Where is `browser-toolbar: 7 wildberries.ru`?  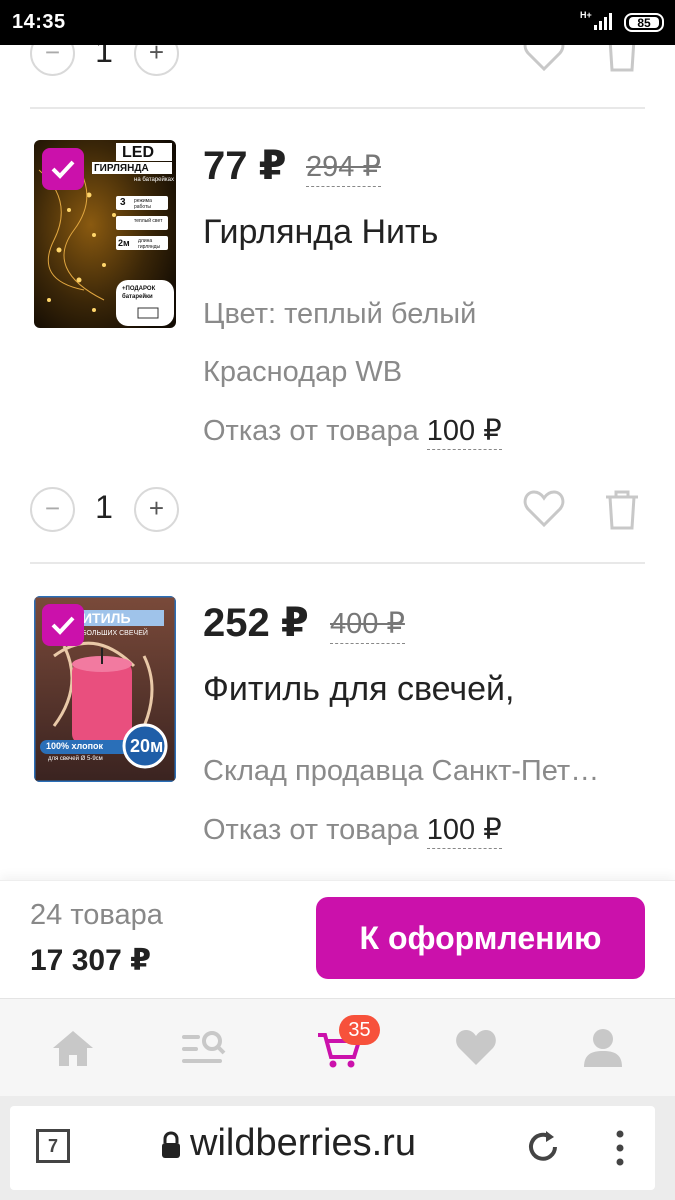 browser-toolbar: 7 wildberries.ru is located at coordinates (337, 1148).